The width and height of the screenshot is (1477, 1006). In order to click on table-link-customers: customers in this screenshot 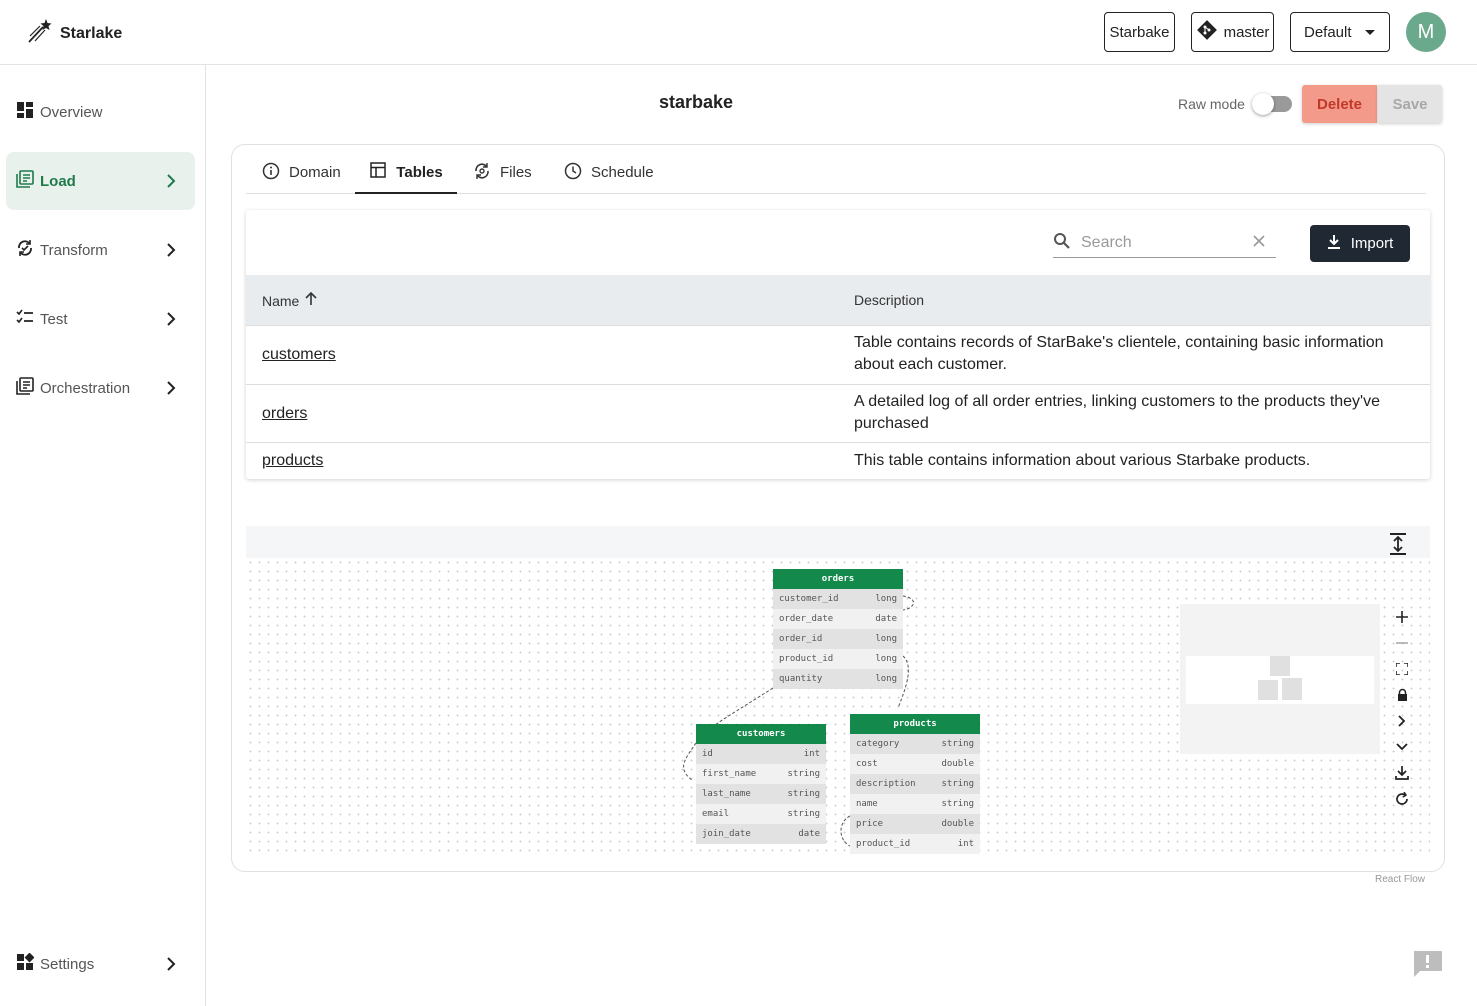, I will do `click(299, 355)`.